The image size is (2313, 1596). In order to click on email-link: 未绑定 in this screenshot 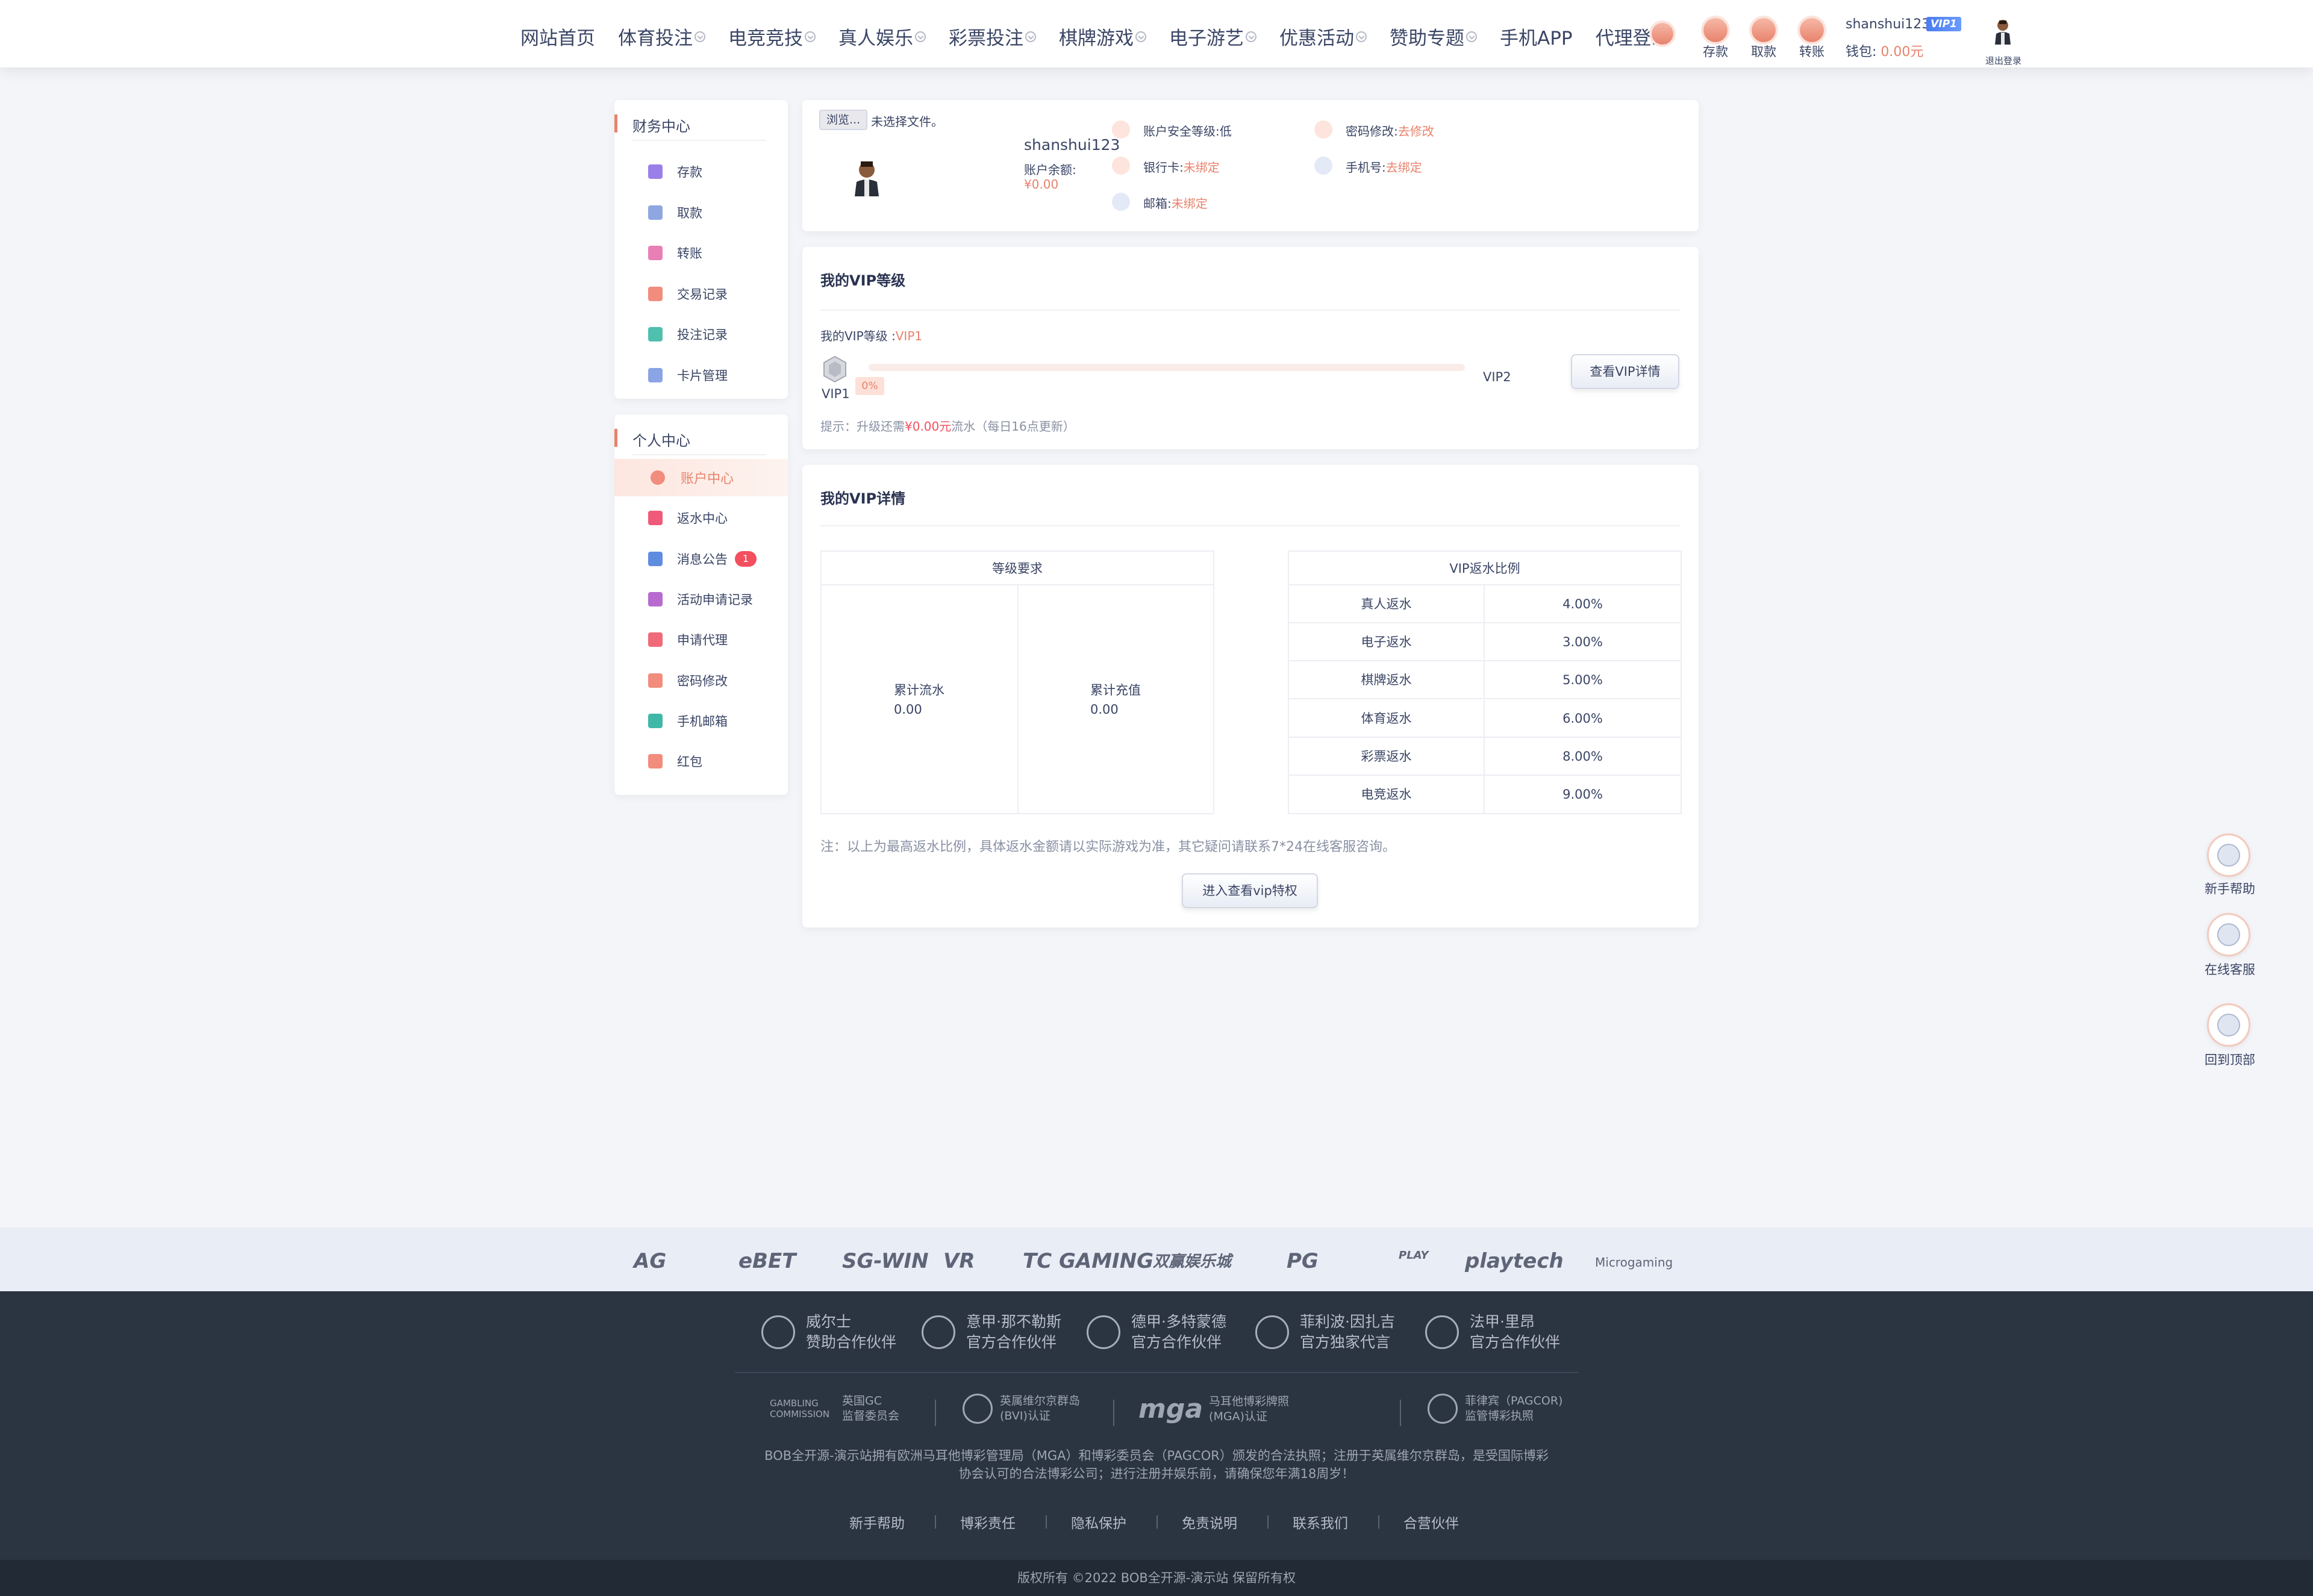, I will do `click(1190, 203)`.